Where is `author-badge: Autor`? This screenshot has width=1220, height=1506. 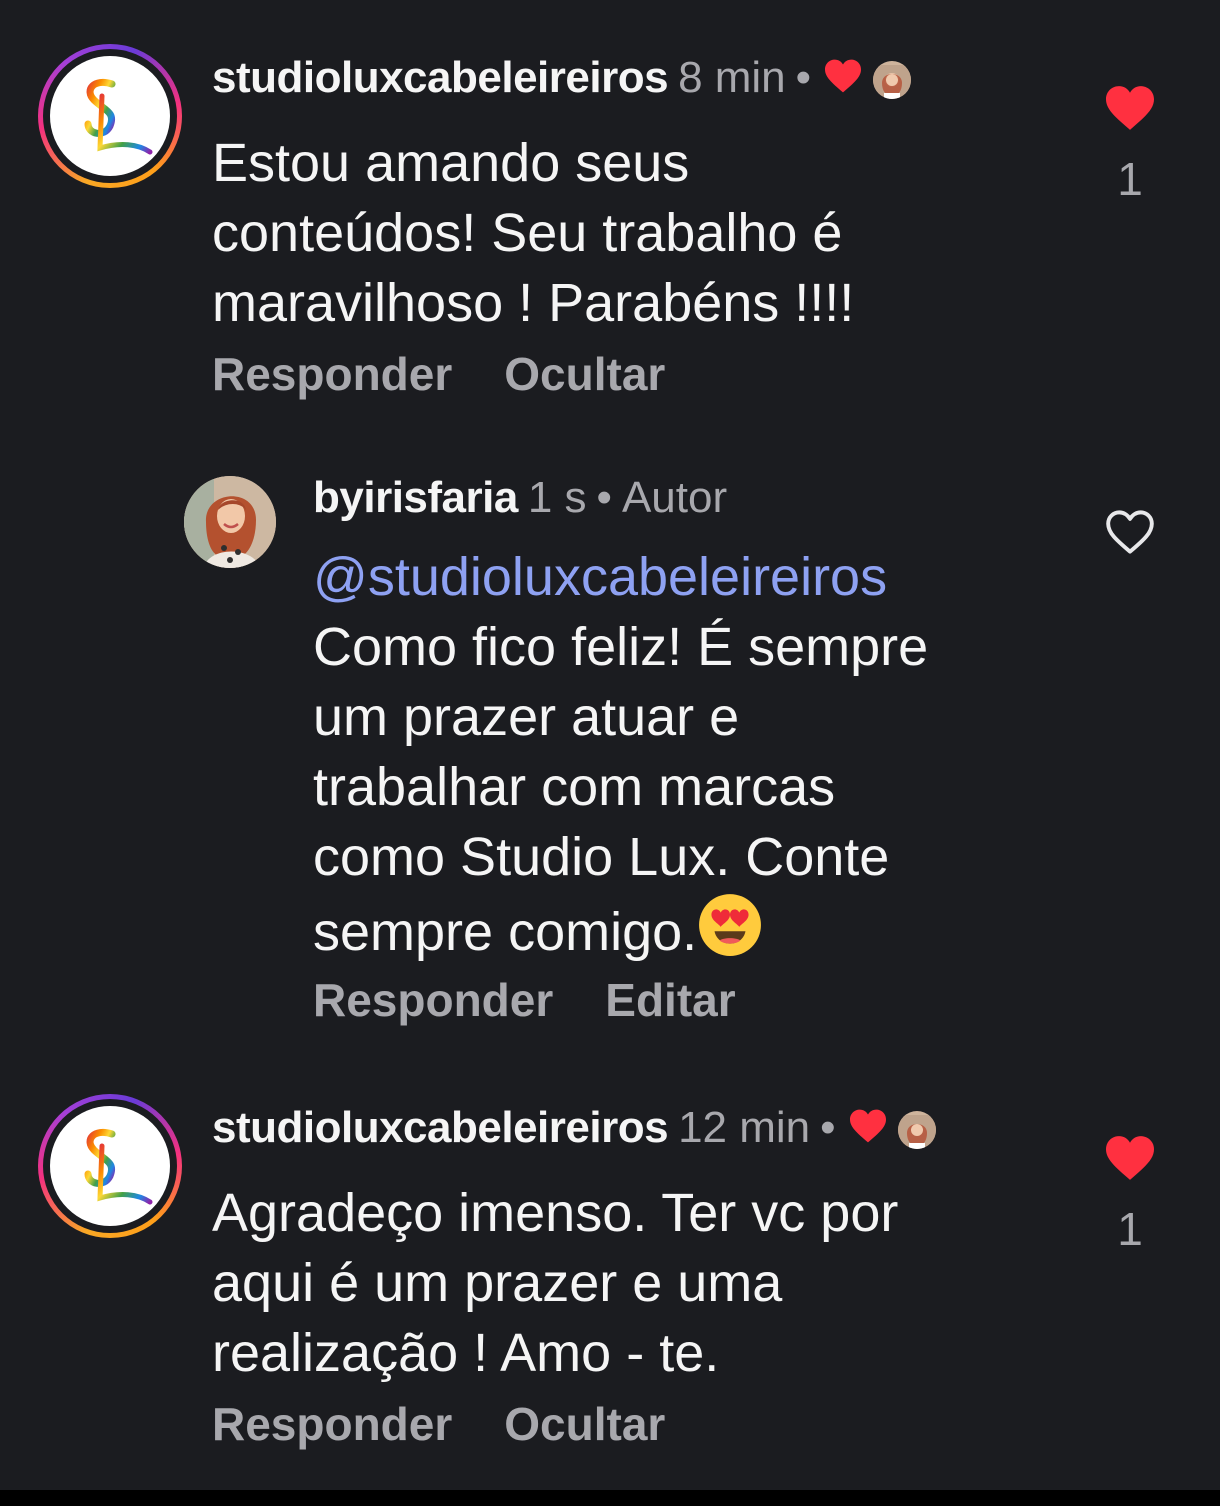
author-badge: Autor is located at coordinates (674, 497).